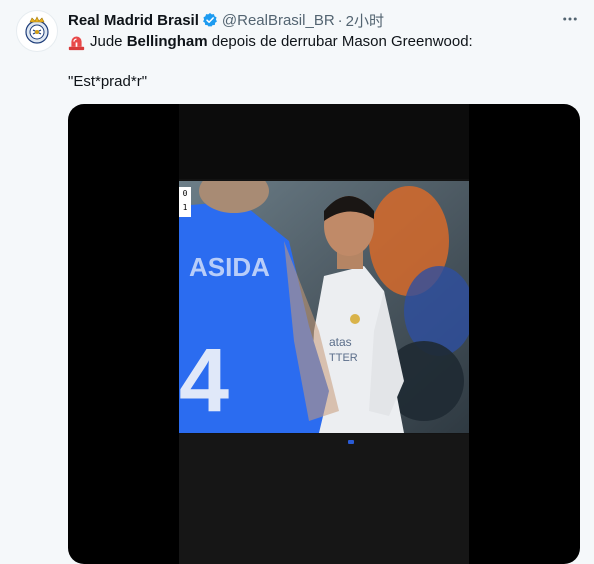 Image resolution: width=594 pixels, height=564 pixels. Describe the element at coordinates (108, 81) in the screenshot. I see `tweet-text-line2: "Est*prad*r"` at that location.